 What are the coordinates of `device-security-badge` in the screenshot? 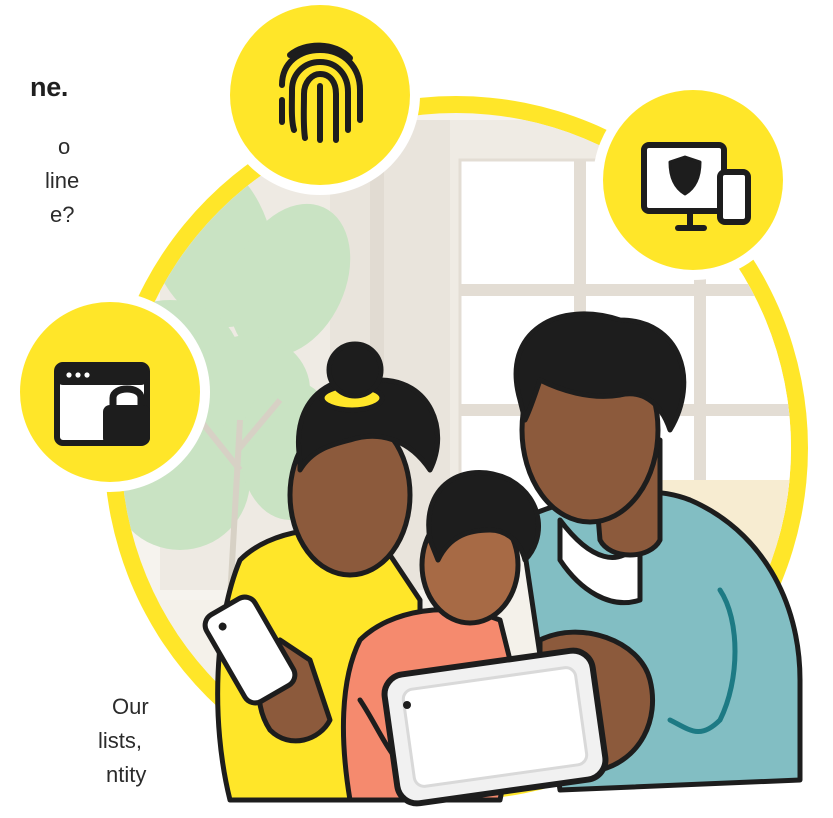 It's located at (693, 180).